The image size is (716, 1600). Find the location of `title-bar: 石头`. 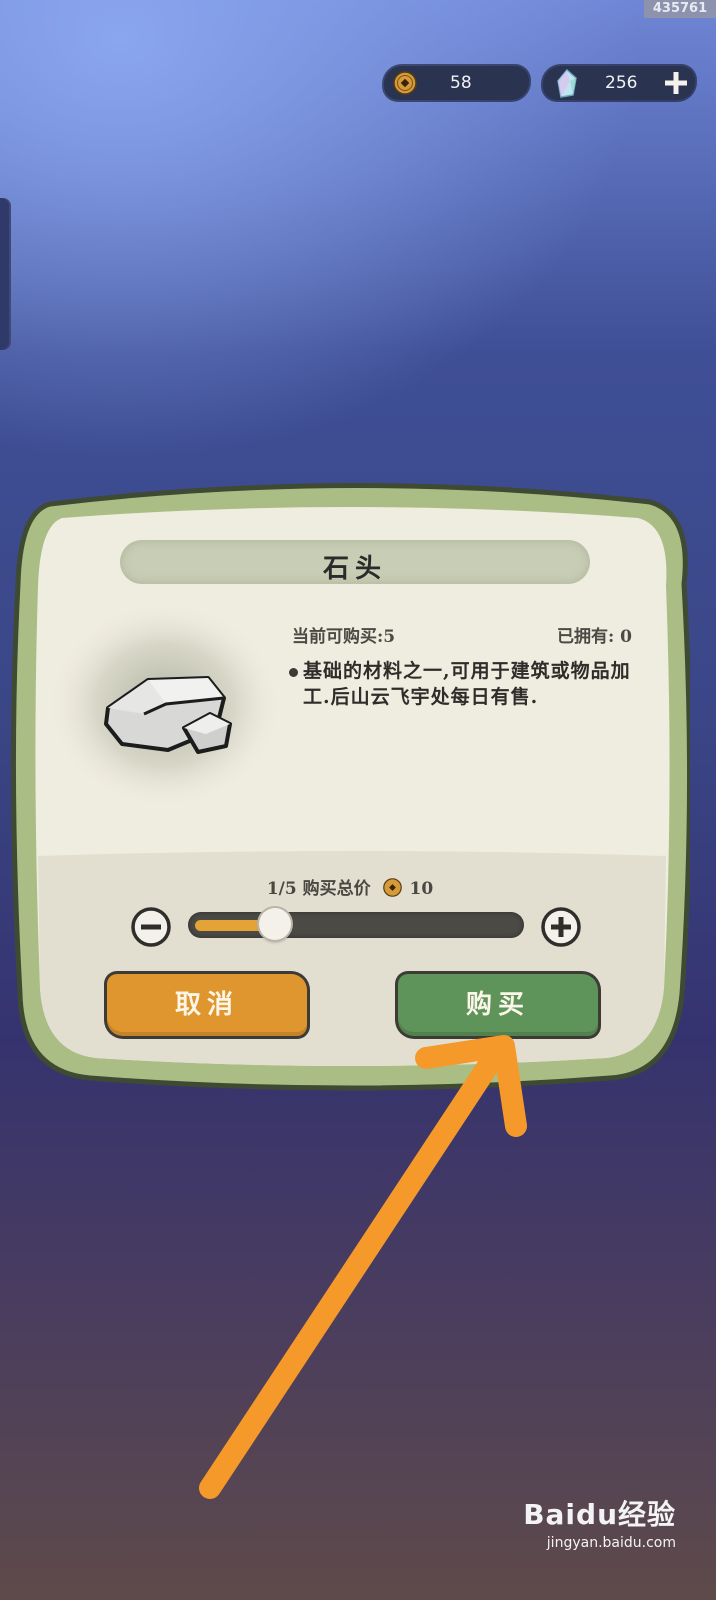

title-bar: 石头 is located at coordinates (355, 562).